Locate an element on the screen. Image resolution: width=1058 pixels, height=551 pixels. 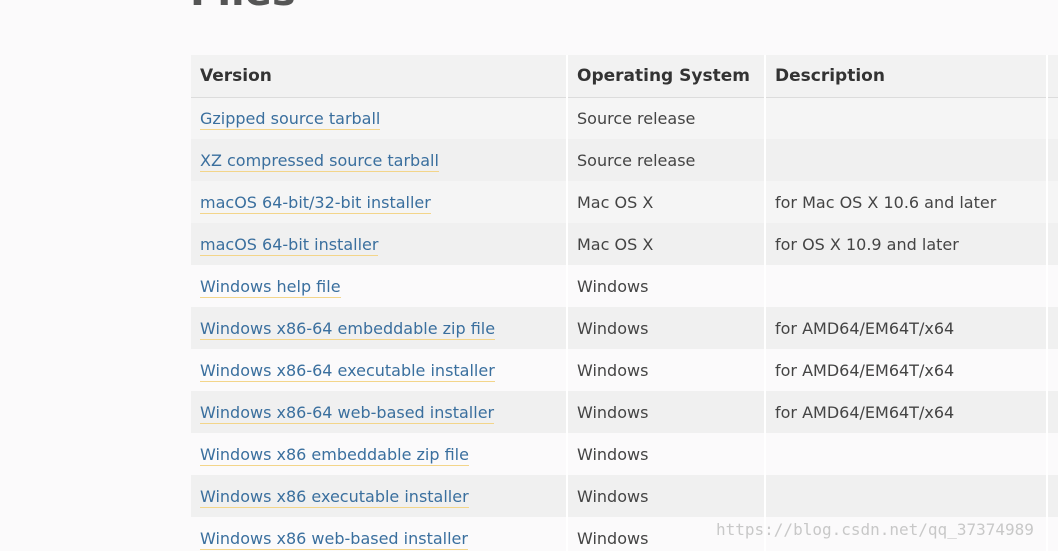
table-row: Windows x86 embeddable zip file Windows is located at coordinates (624, 454).